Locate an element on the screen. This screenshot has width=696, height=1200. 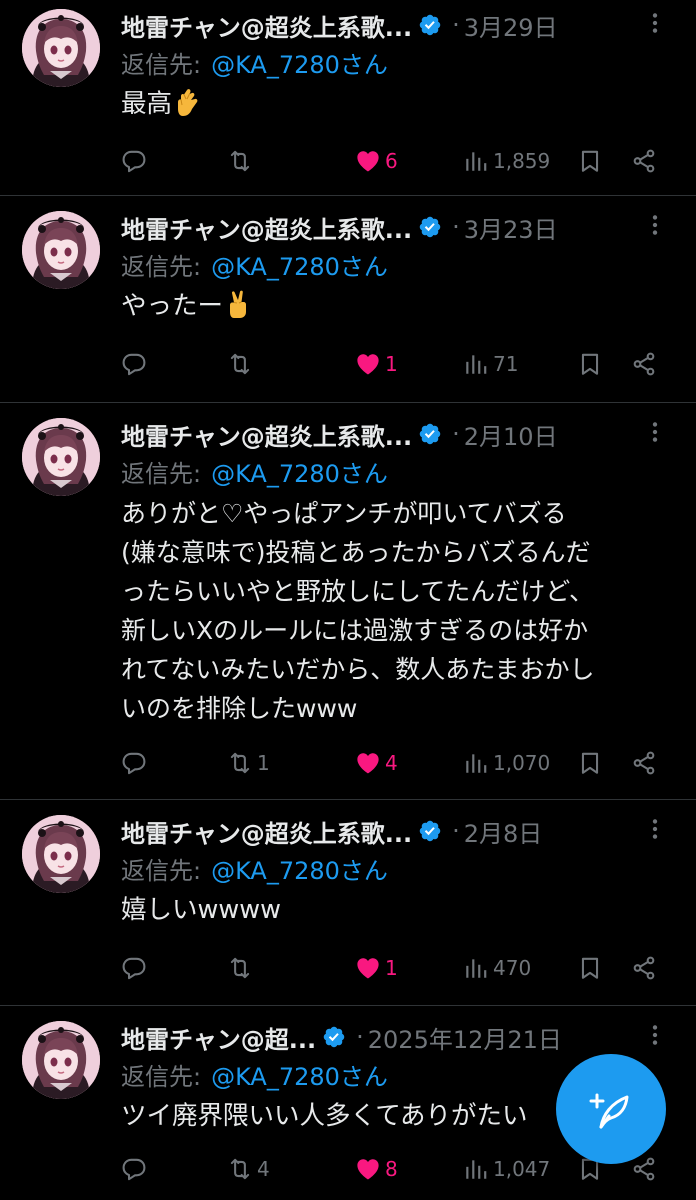
tweet-date: 2月10日 is located at coordinates (511, 434).